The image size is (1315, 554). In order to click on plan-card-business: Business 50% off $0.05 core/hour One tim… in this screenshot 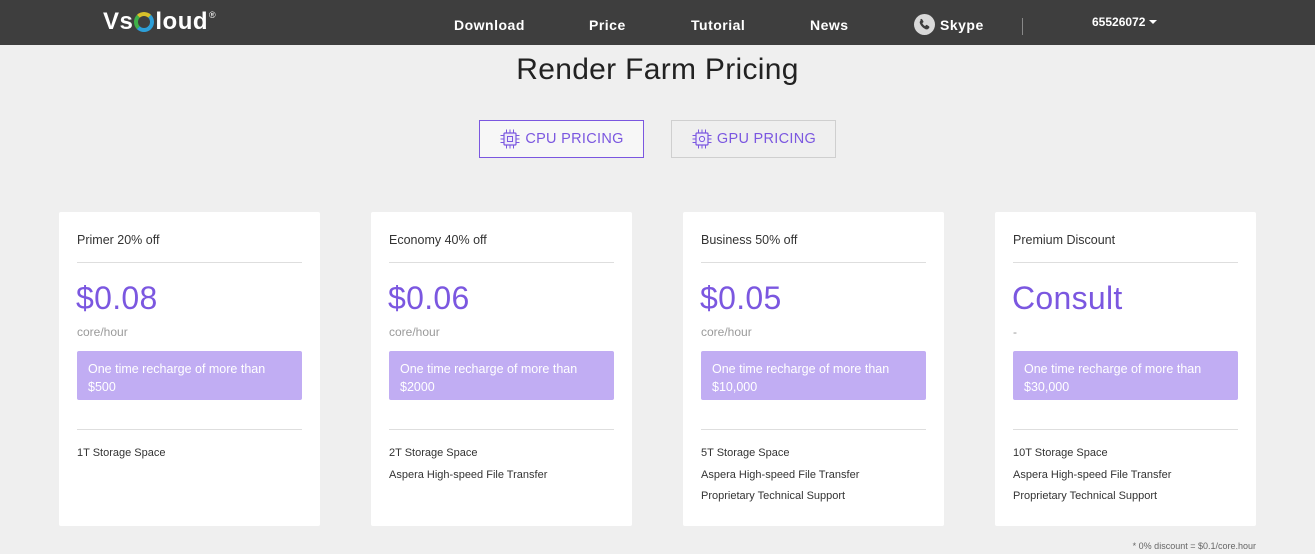, I will do `click(813, 369)`.